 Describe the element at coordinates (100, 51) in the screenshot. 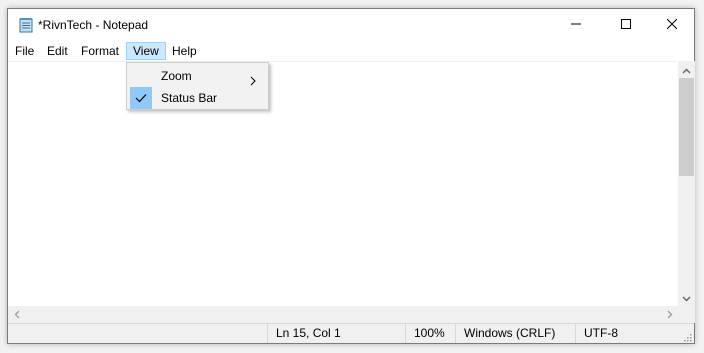

I see `menu-format: Format` at that location.